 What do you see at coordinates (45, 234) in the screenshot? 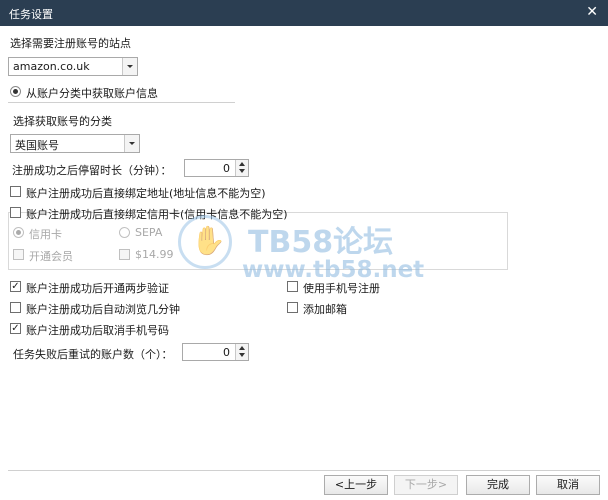
I see `credit-card-label: 信用卡` at bounding box center [45, 234].